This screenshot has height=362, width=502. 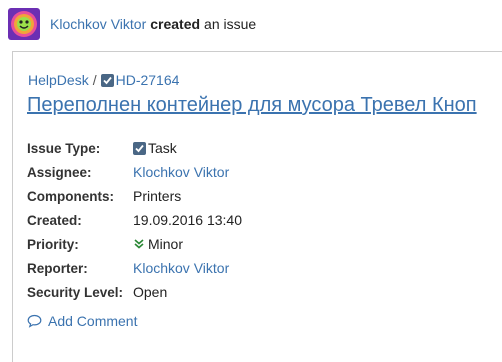 I want to click on add-comment-label: Add Comment, so click(x=93, y=321).